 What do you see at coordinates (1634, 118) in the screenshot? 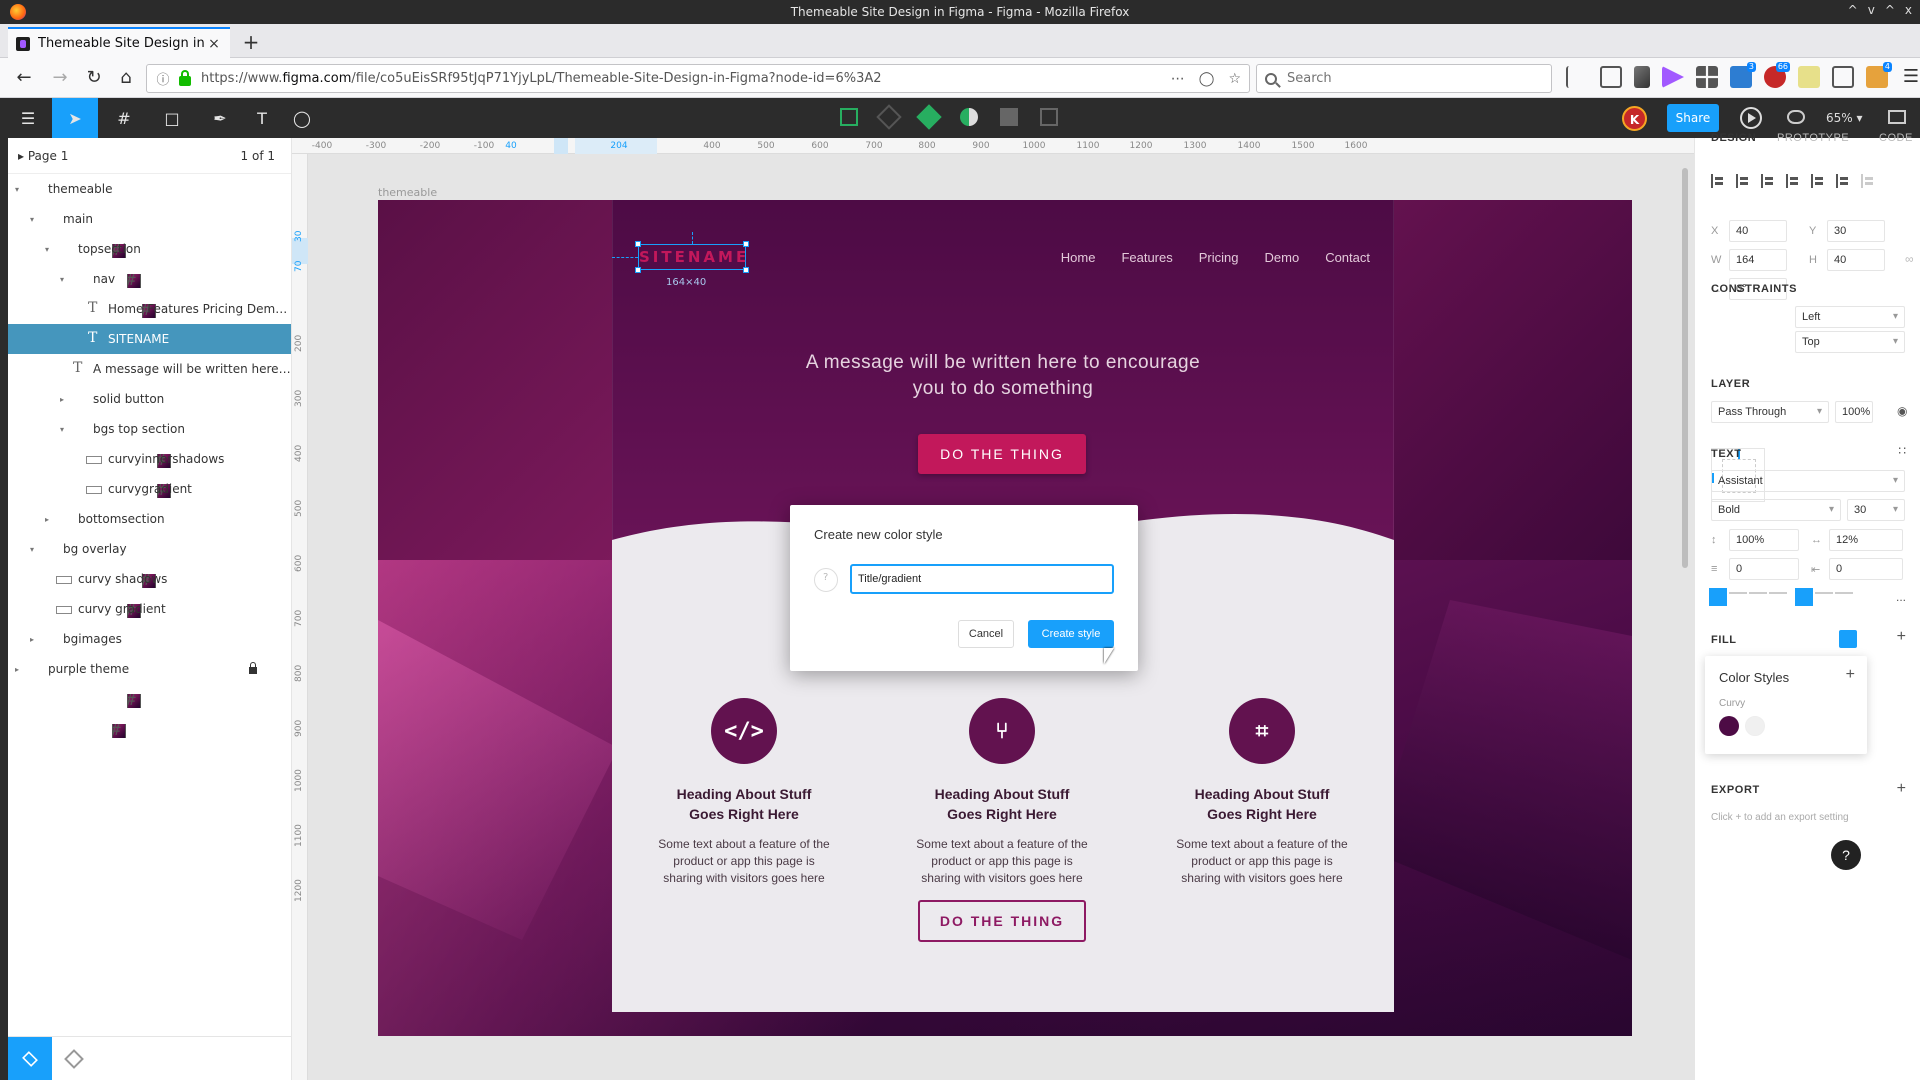
I see `avatar: K` at bounding box center [1634, 118].